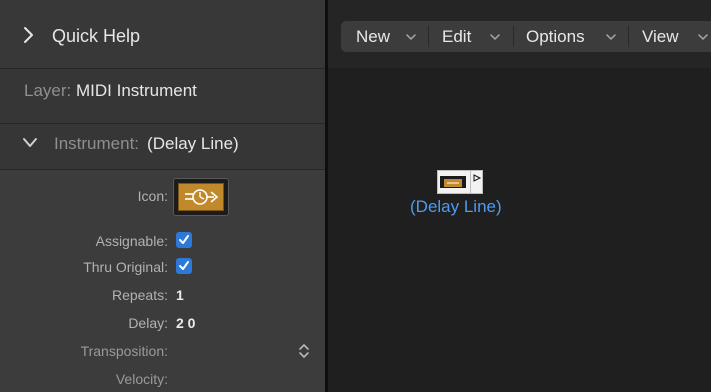  What do you see at coordinates (457, 36) in the screenshot?
I see `edit-menu-label: Edit` at bounding box center [457, 36].